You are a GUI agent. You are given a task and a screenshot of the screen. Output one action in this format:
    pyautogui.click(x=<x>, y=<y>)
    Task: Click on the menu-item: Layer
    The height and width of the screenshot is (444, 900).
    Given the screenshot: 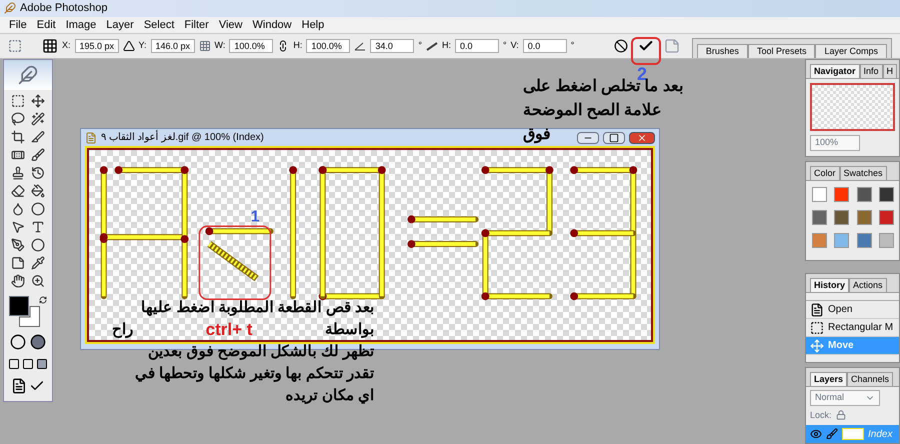 What is the action you would take?
    pyautogui.click(x=120, y=25)
    